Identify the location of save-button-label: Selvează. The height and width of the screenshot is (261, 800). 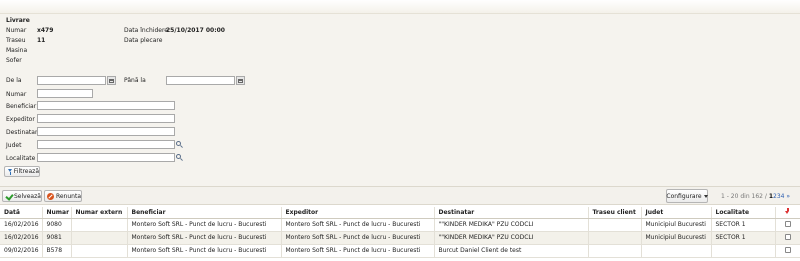
(27, 196).